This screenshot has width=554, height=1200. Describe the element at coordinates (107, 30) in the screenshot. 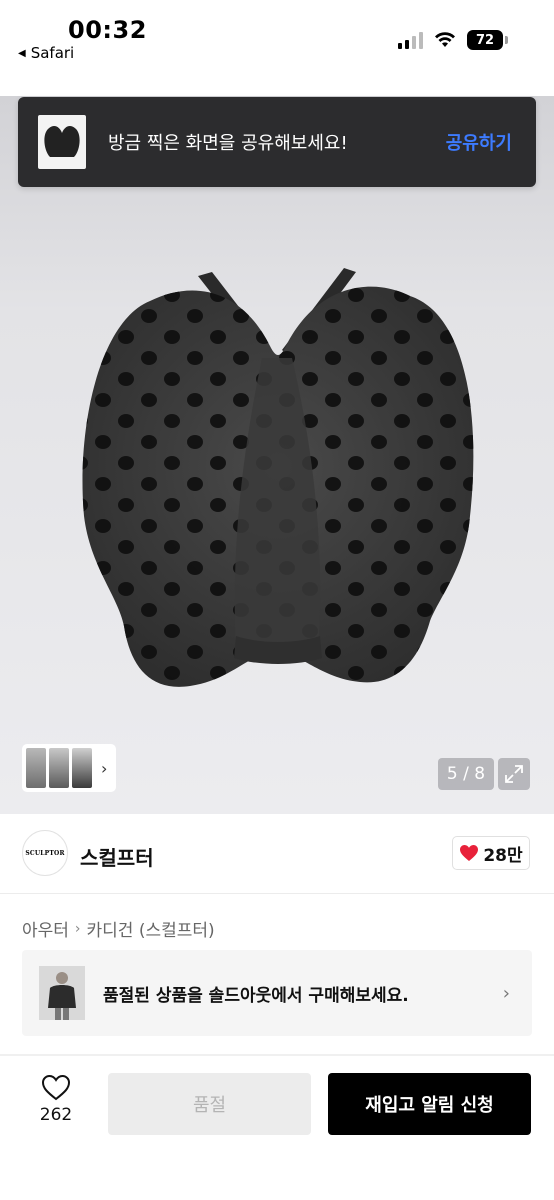

I see `status-time: 00:32` at that location.